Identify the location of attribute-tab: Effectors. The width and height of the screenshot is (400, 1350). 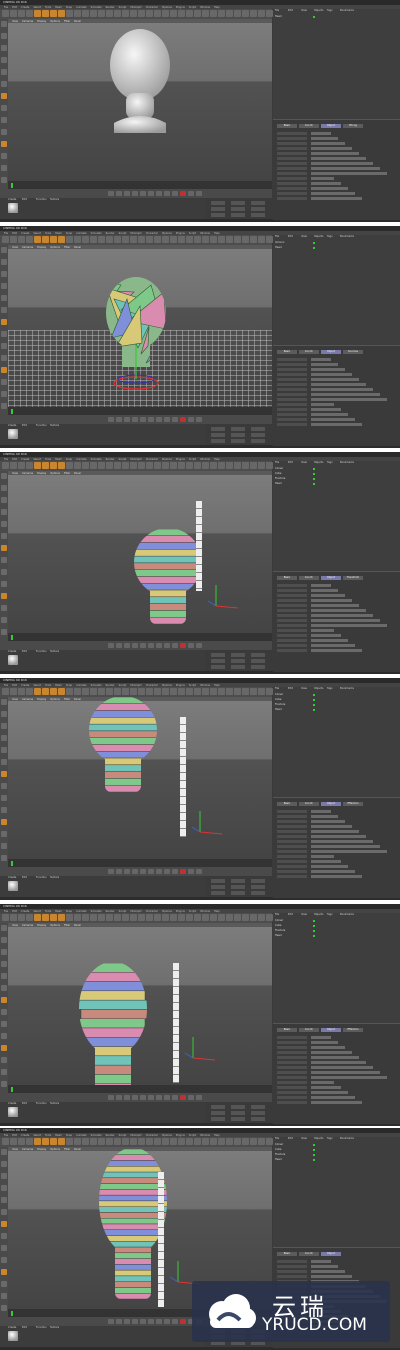
(353, 1030).